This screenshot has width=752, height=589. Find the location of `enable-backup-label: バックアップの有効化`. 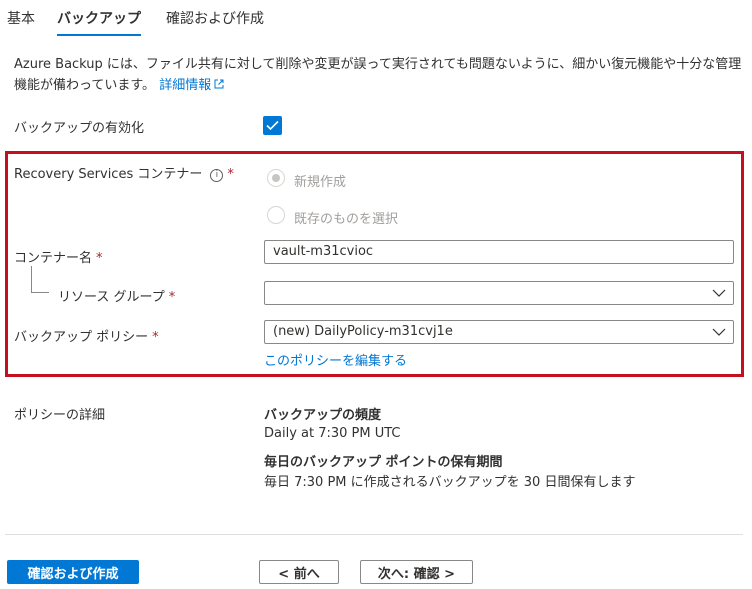

enable-backup-label: バックアップの有効化 is located at coordinates (79, 128).